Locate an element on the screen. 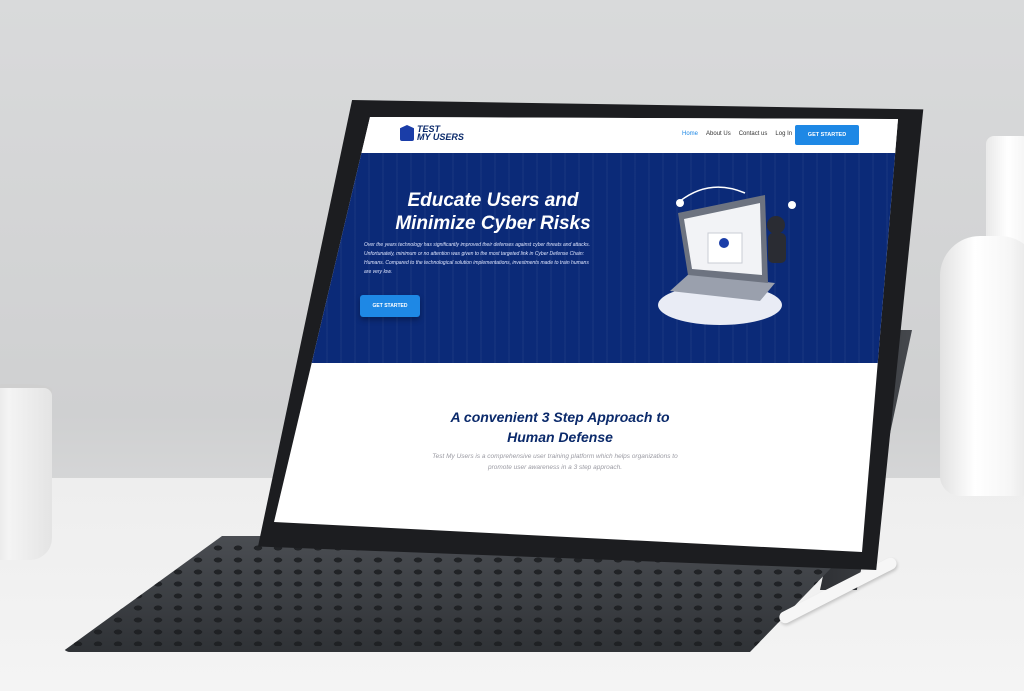 The image size is (1024, 691). nav-link-home: Home is located at coordinates (690, 134).